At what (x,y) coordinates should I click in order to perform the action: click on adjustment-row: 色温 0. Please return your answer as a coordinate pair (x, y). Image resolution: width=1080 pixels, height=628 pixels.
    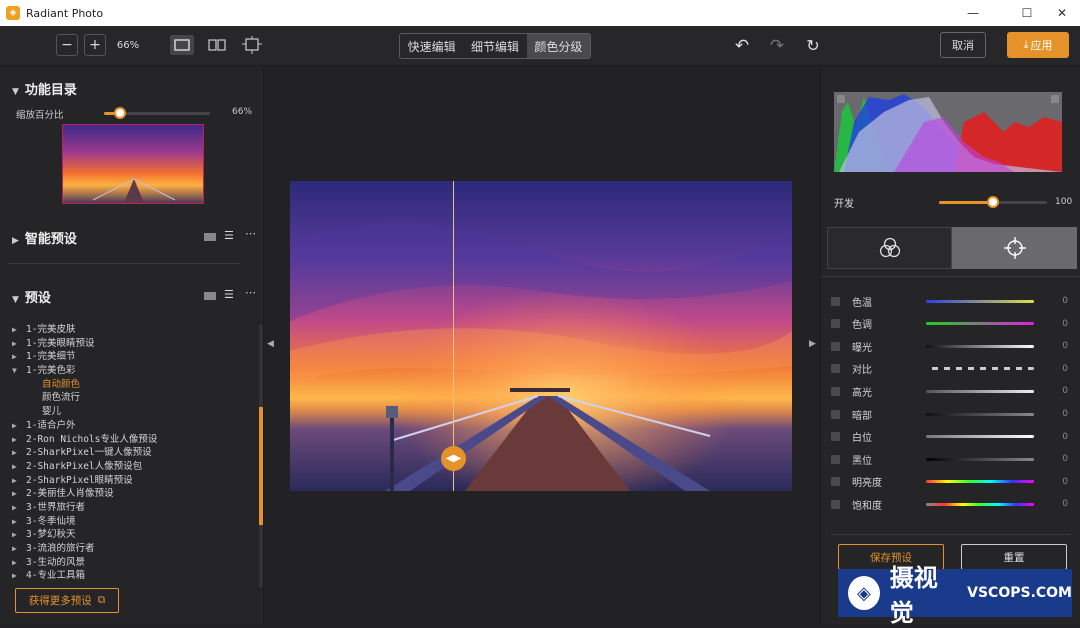
    Looking at the image, I should click on (951, 301).